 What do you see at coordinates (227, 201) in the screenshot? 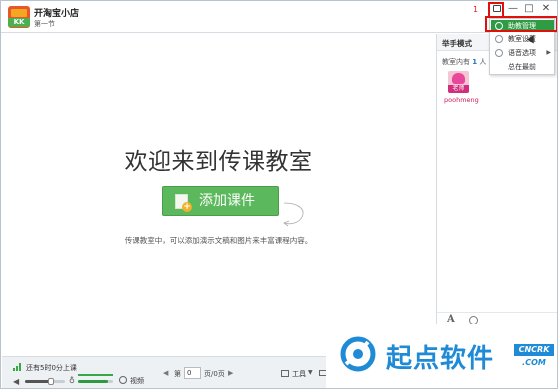
I see `add-courseware-label: 添加课件` at bounding box center [227, 201].